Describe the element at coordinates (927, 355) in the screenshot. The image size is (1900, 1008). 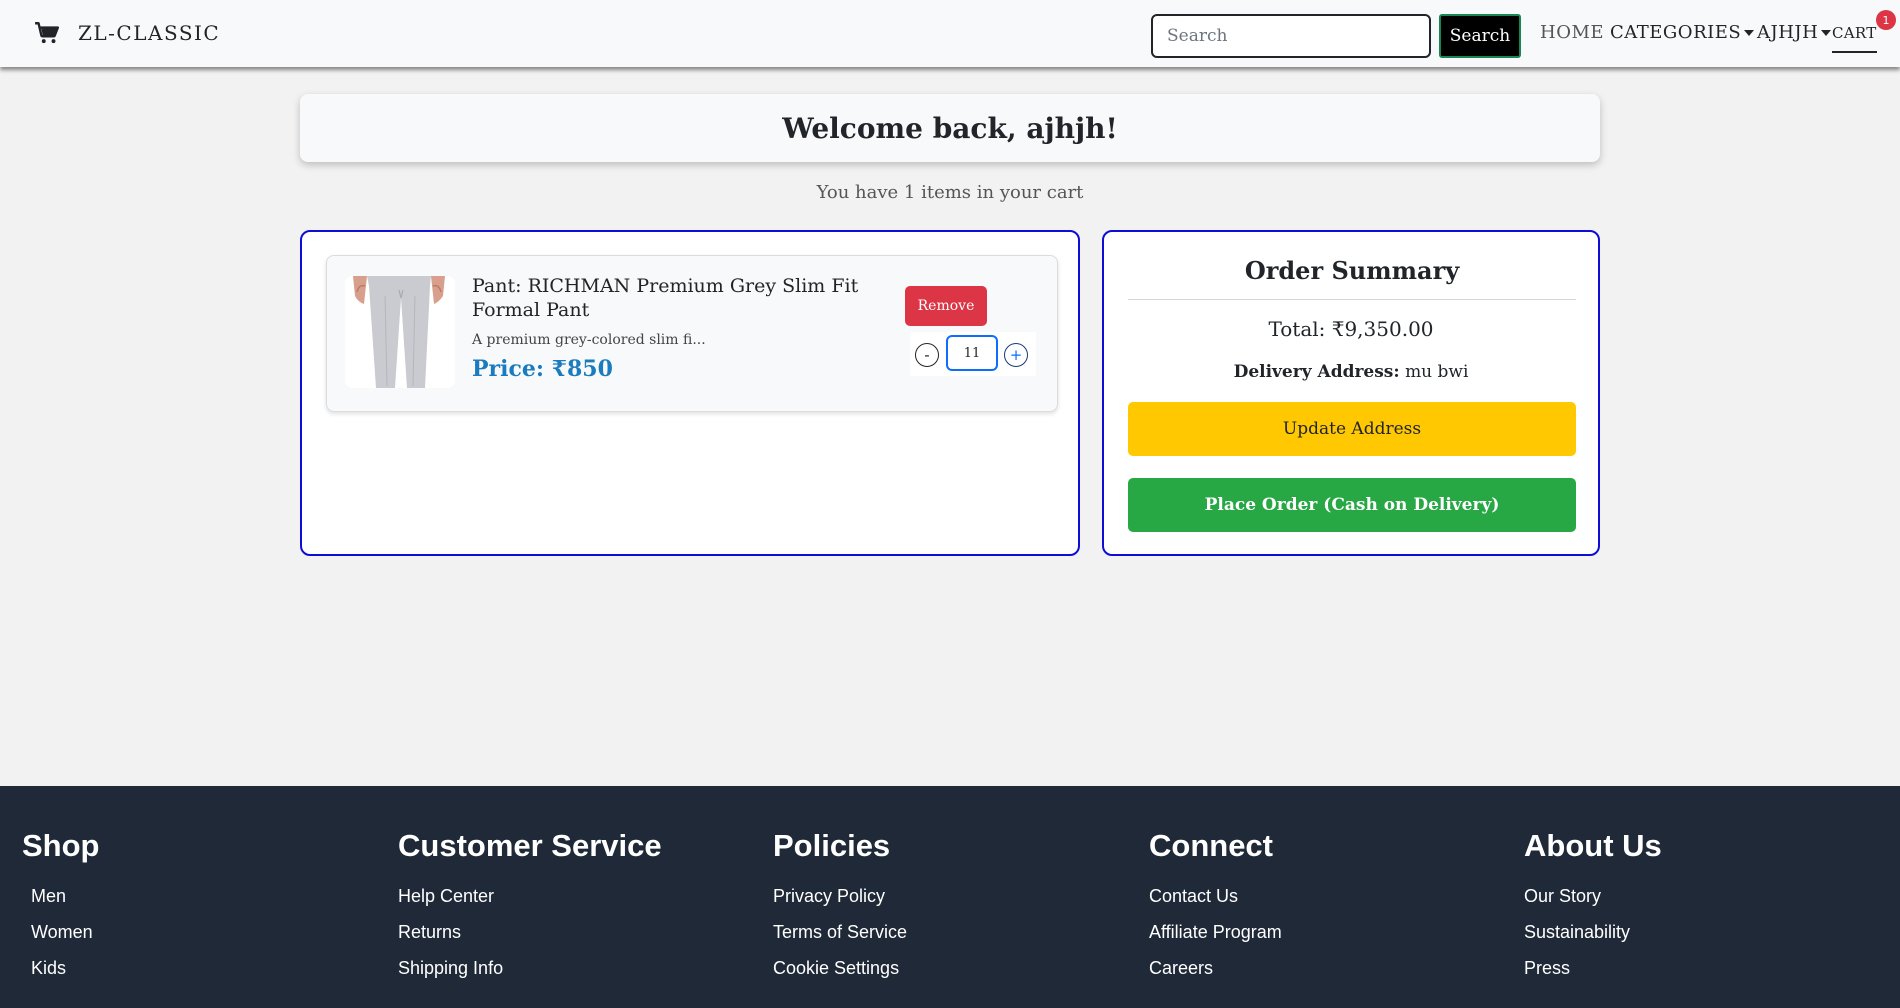
I see `decrease-quantity-button: -` at that location.